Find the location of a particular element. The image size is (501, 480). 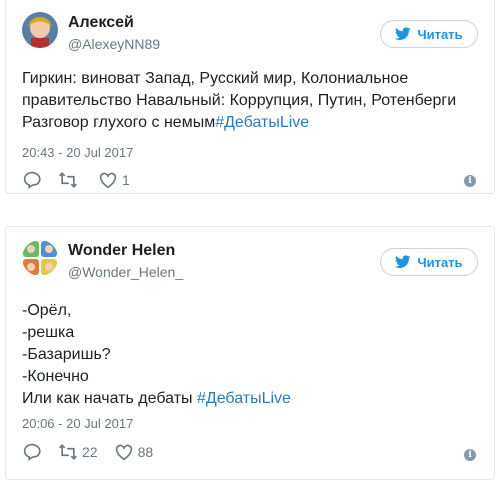

author-name: Wonder Helen is located at coordinates (121, 251).